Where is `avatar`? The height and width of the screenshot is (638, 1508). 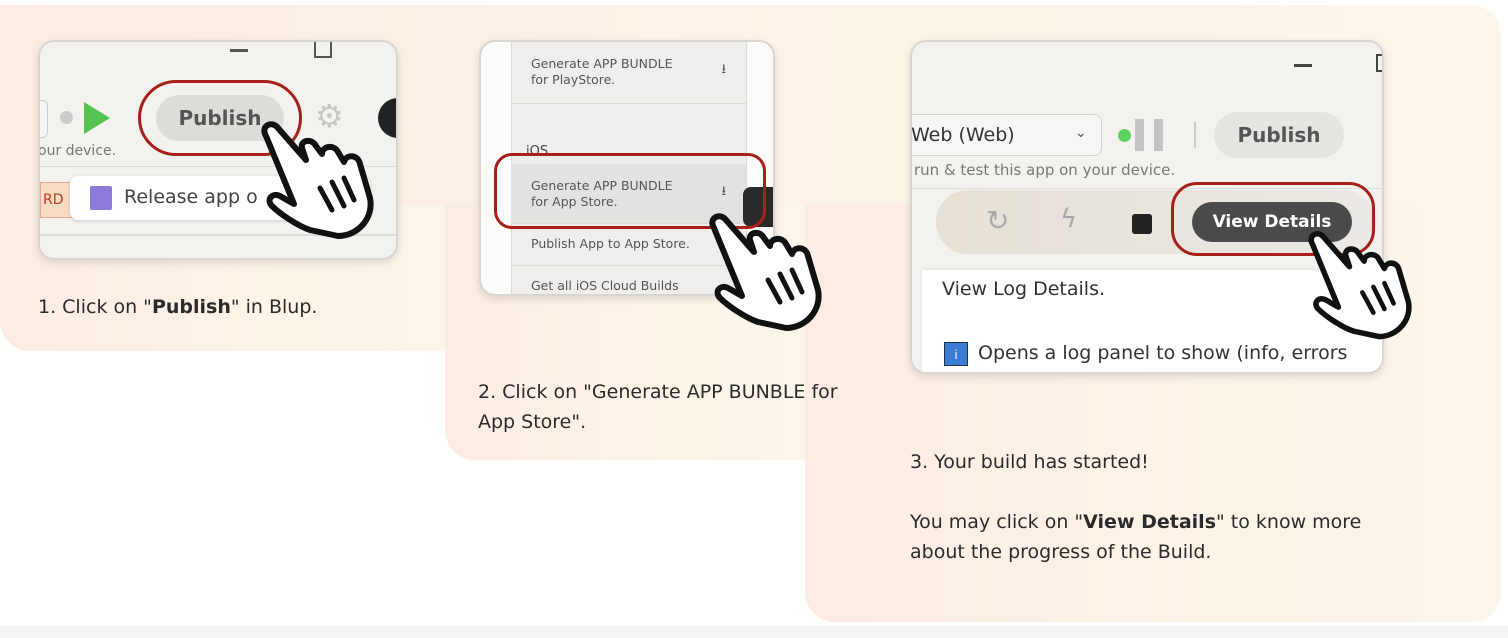 avatar is located at coordinates (387, 118).